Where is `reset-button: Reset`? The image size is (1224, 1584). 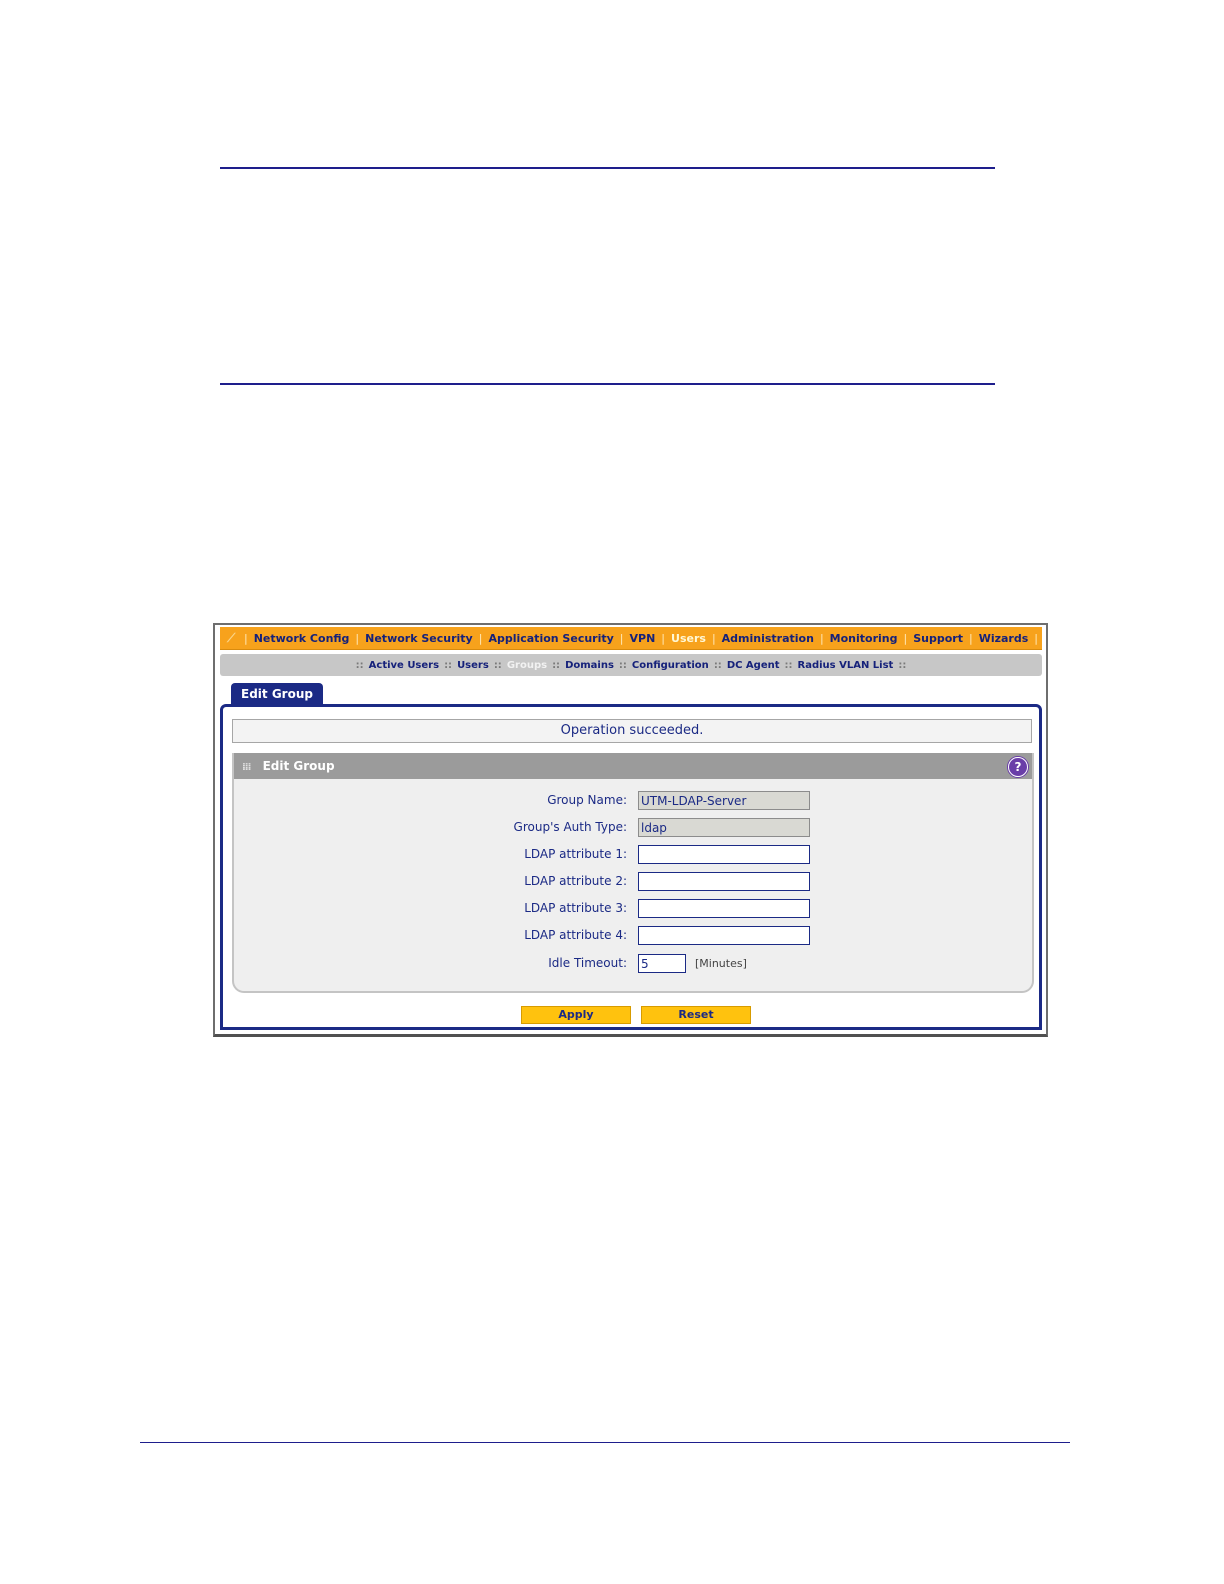 reset-button: Reset is located at coordinates (696, 1015).